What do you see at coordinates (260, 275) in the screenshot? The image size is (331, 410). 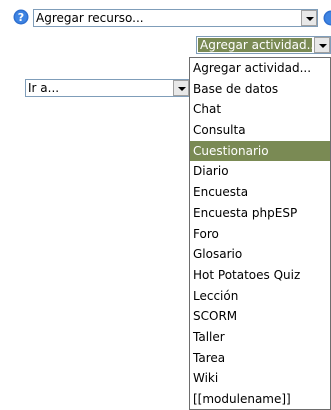 I see `dropdown-option: Hot Potatoes Quiz` at bounding box center [260, 275].